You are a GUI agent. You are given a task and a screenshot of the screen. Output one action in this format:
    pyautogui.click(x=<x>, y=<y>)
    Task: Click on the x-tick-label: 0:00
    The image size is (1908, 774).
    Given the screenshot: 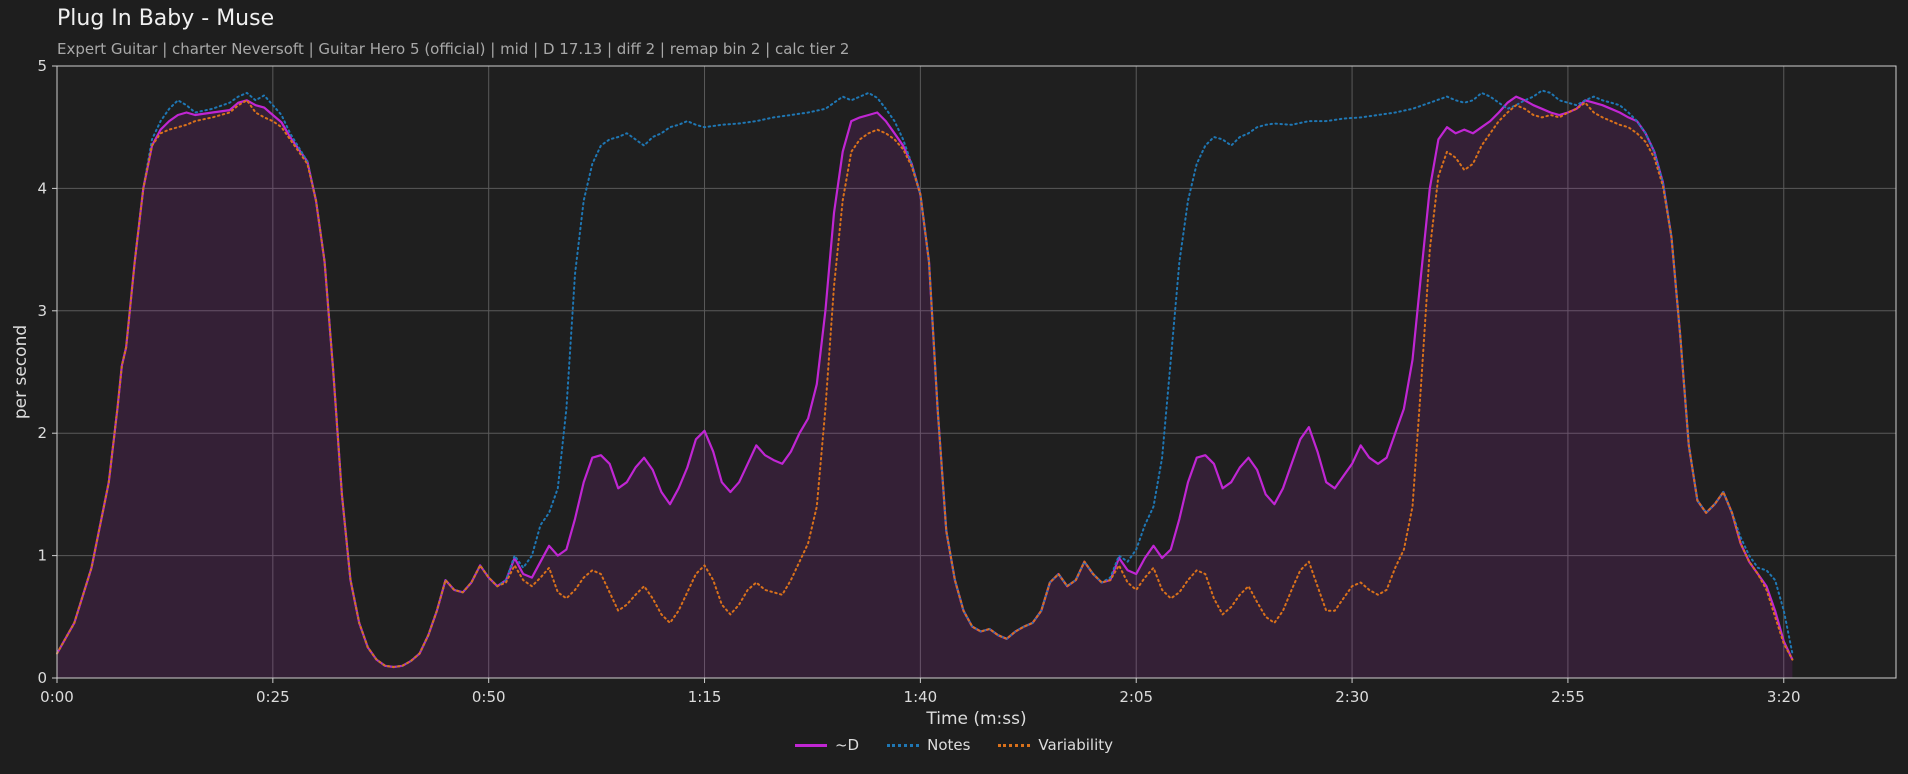 What is the action you would take?
    pyautogui.click(x=57, y=697)
    